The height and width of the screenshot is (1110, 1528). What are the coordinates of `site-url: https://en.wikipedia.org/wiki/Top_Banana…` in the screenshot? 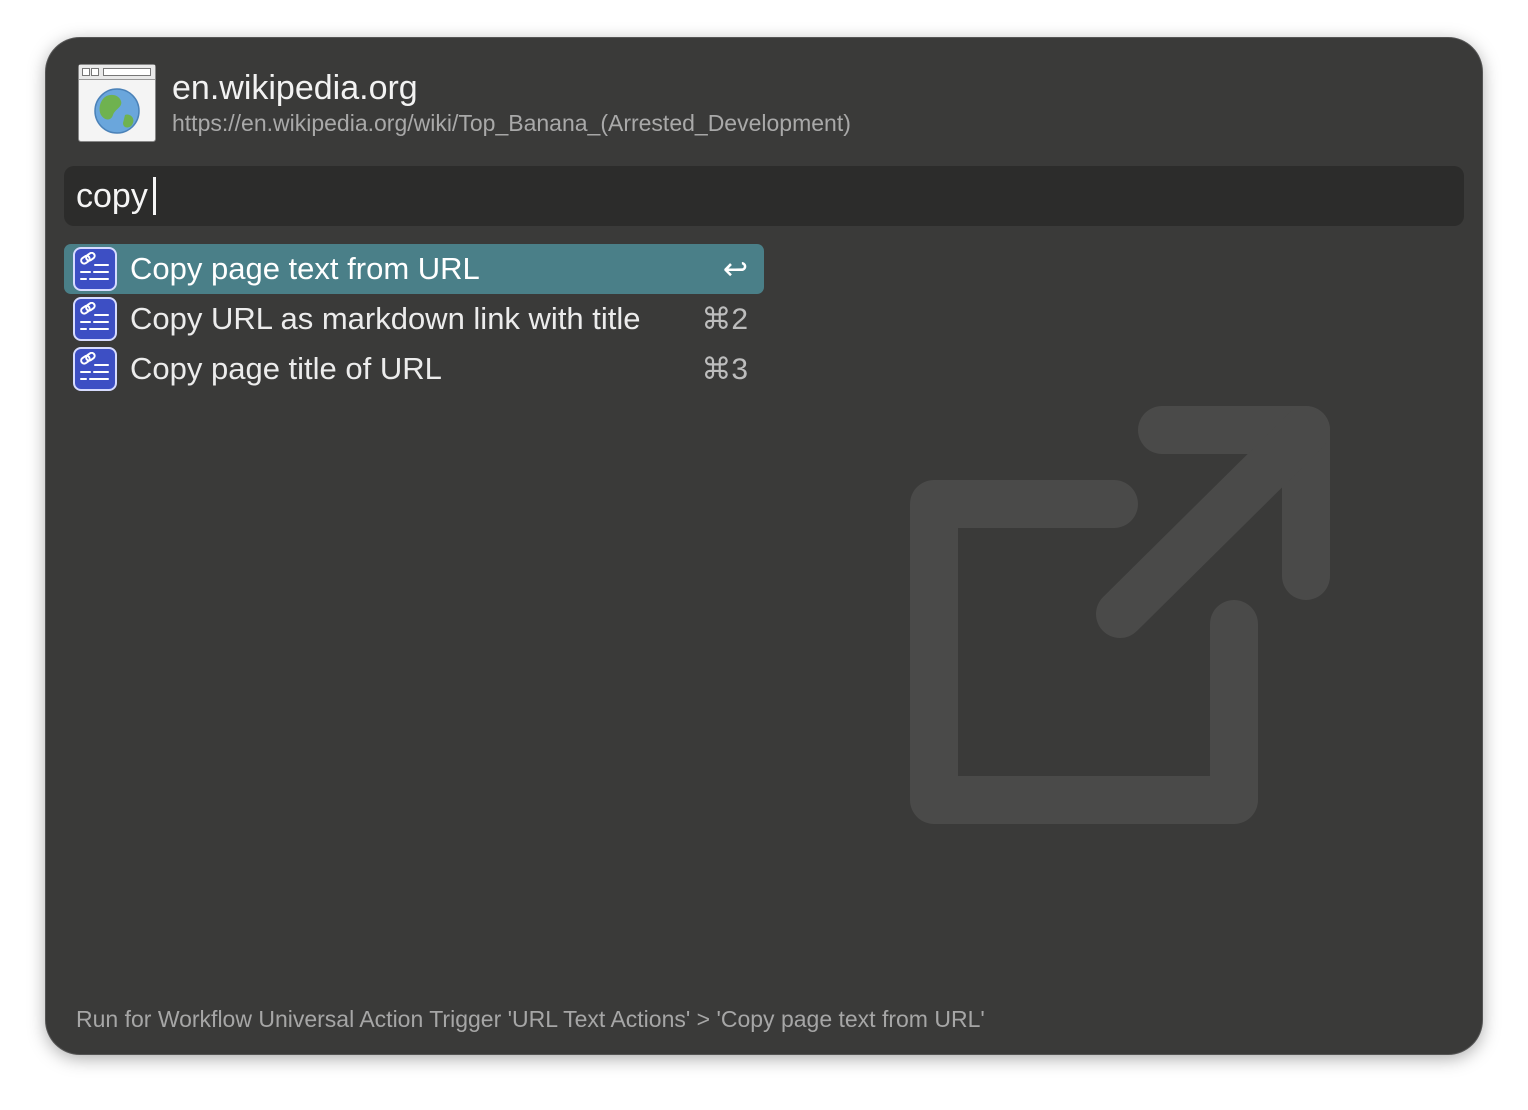 It's located at (511, 123).